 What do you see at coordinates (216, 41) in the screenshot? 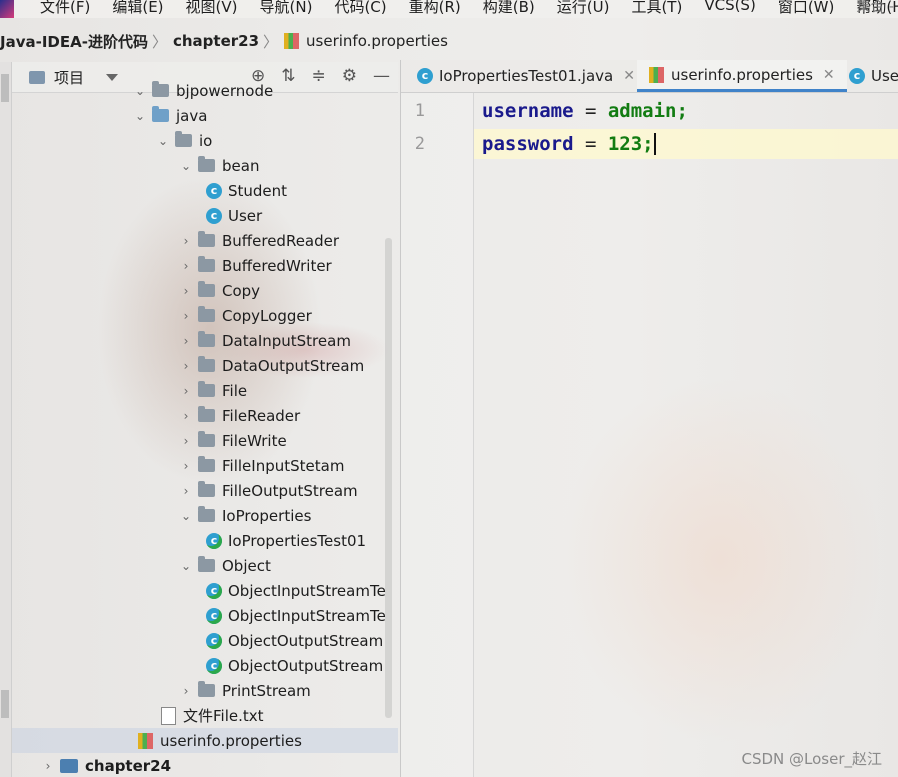
I see `breadcrumb-module: chapter23` at bounding box center [216, 41].